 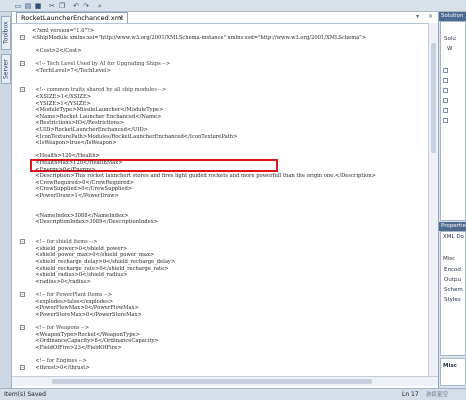 What do you see at coordinates (6, 33) in the screenshot?
I see `toolbox-tab: Toolbox` at bounding box center [6, 33].